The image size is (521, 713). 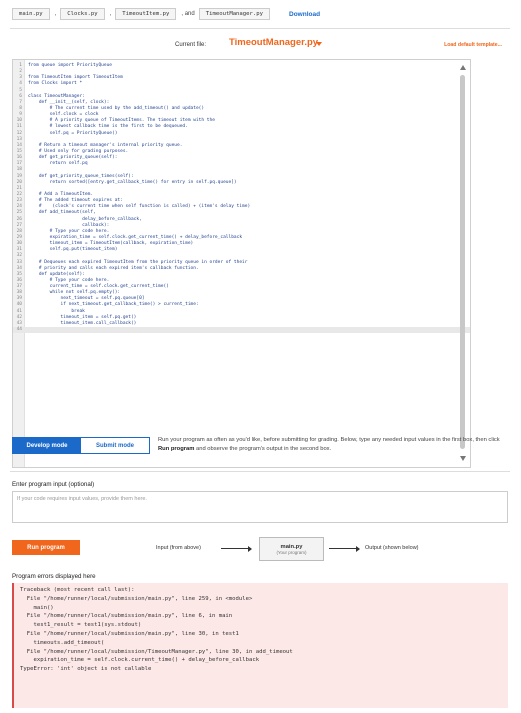 I want to click on program-input-field, so click(x=260, y=507).